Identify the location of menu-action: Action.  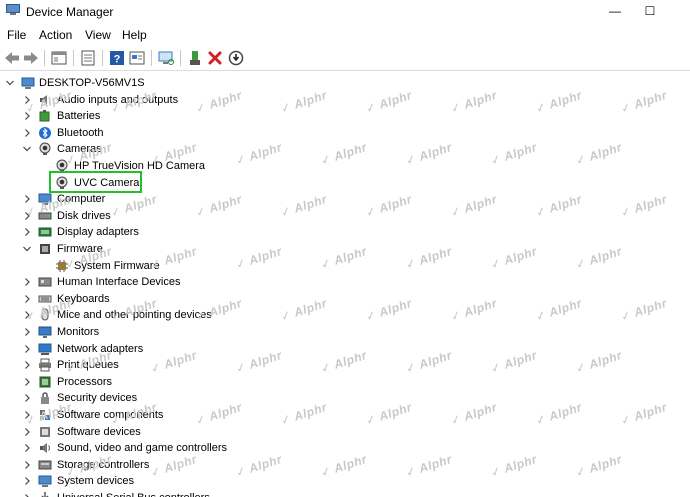
(55, 35).